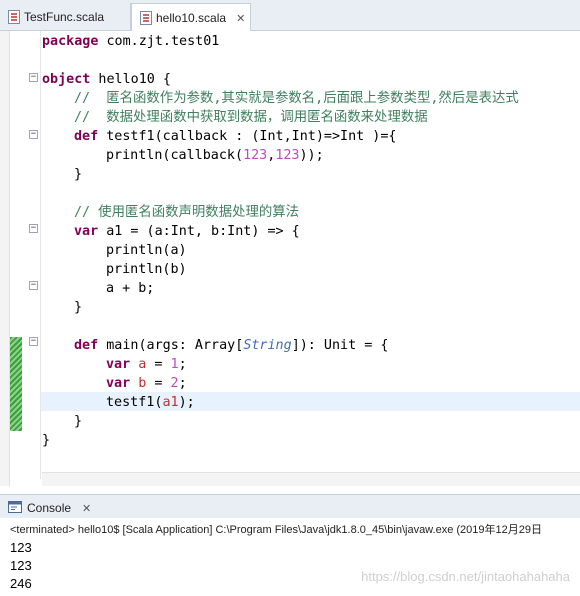  I want to click on code-text: println(callback(, so click(175, 155).